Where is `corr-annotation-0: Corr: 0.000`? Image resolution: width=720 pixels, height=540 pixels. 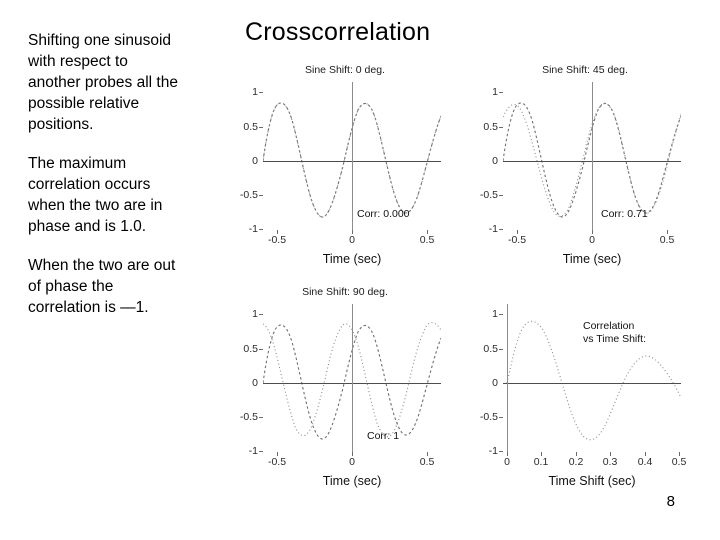 corr-annotation-0: Corr: 0.000 is located at coordinates (383, 214).